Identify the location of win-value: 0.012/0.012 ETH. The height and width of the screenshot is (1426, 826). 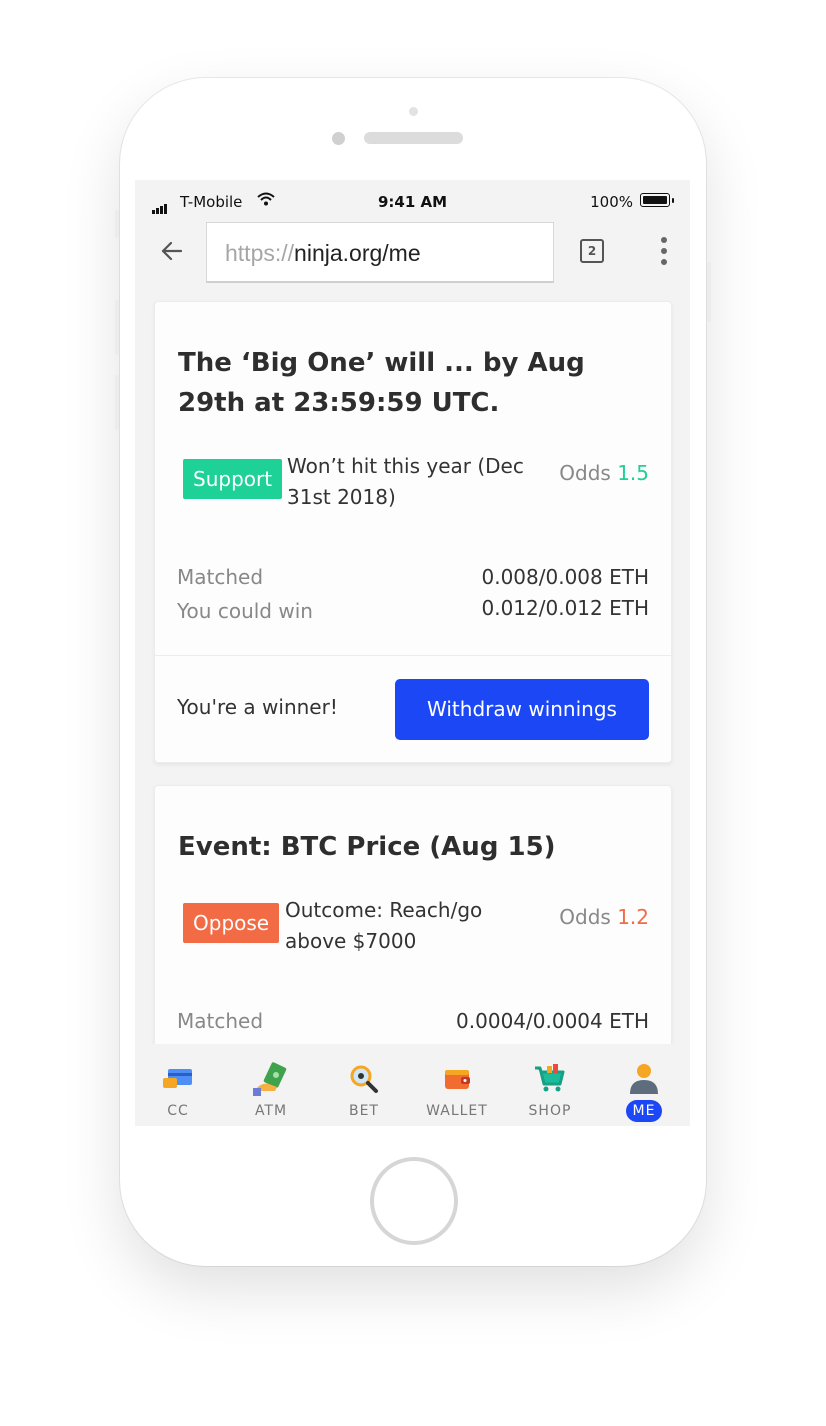
(565, 608).